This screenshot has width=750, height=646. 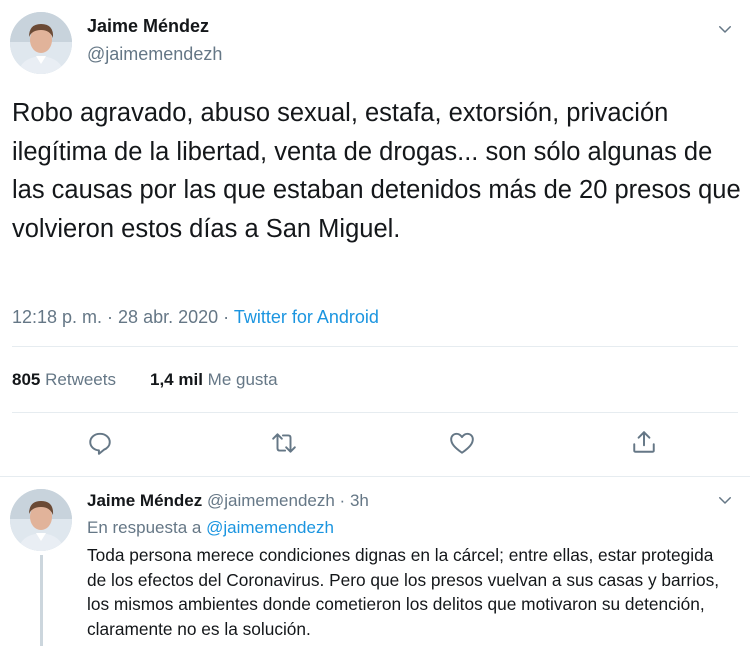 I want to click on likes-stat: 1,4 mil Me gusta, so click(x=214, y=380).